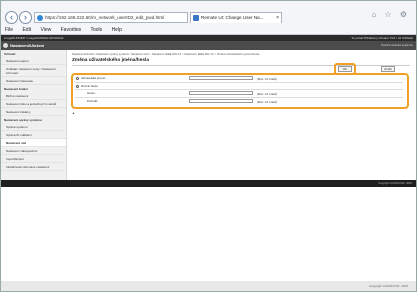 Image resolution: width=417 pixels, height=292 pixels. What do you see at coordinates (73, 113) in the screenshot?
I see `back-to-top-link: ▲` at bounding box center [73, 113].